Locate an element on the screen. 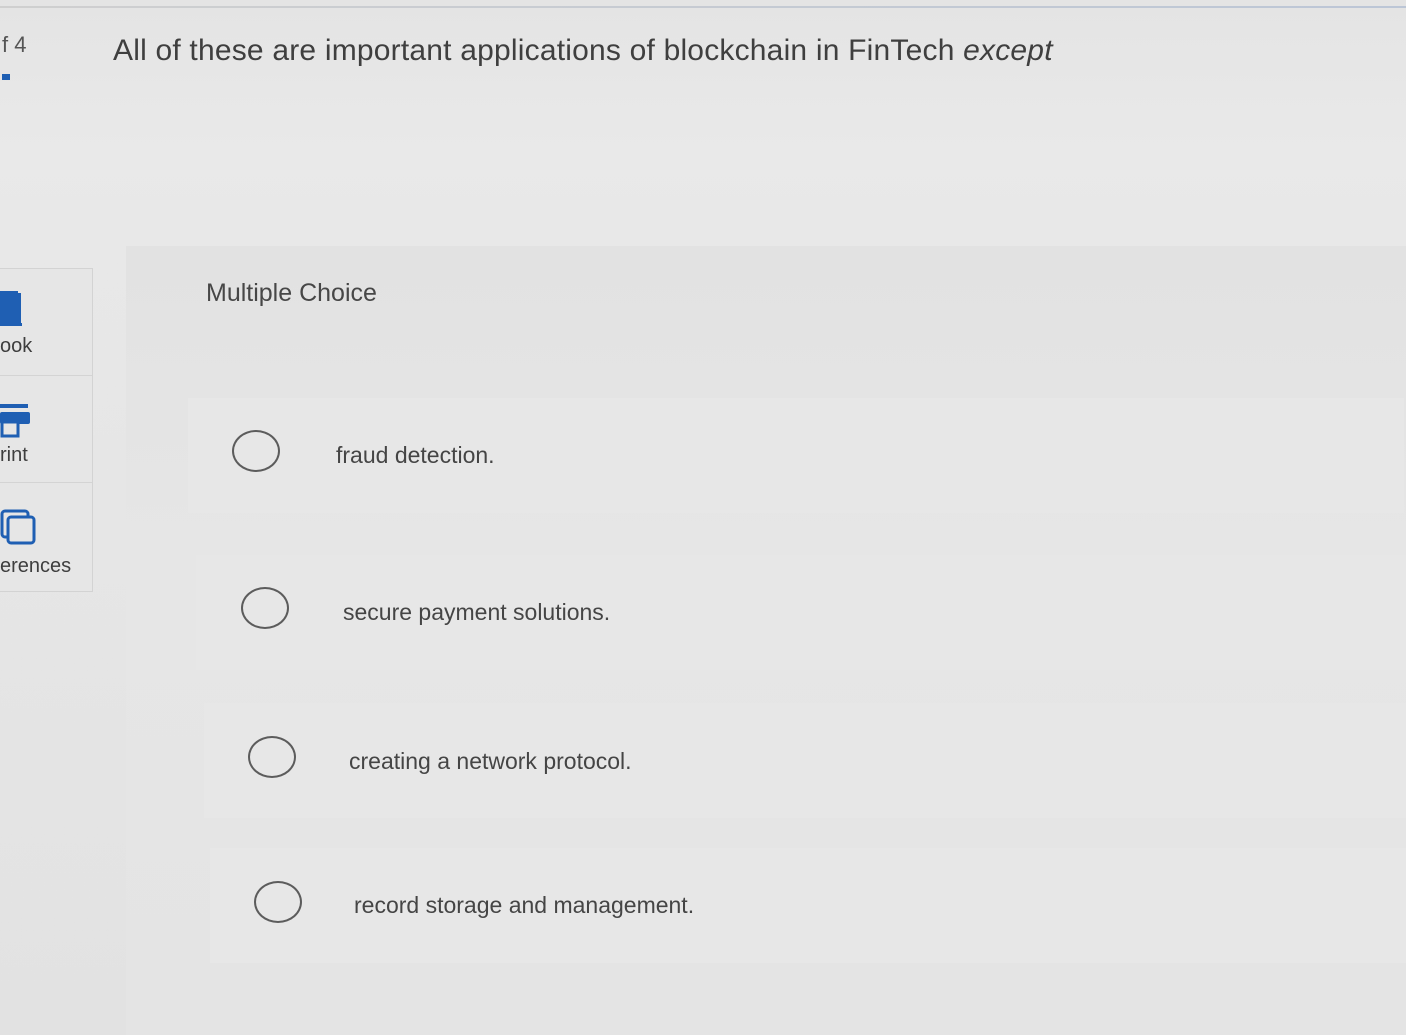  choice-row: fraud detection. is located at coordinates (796, 455).